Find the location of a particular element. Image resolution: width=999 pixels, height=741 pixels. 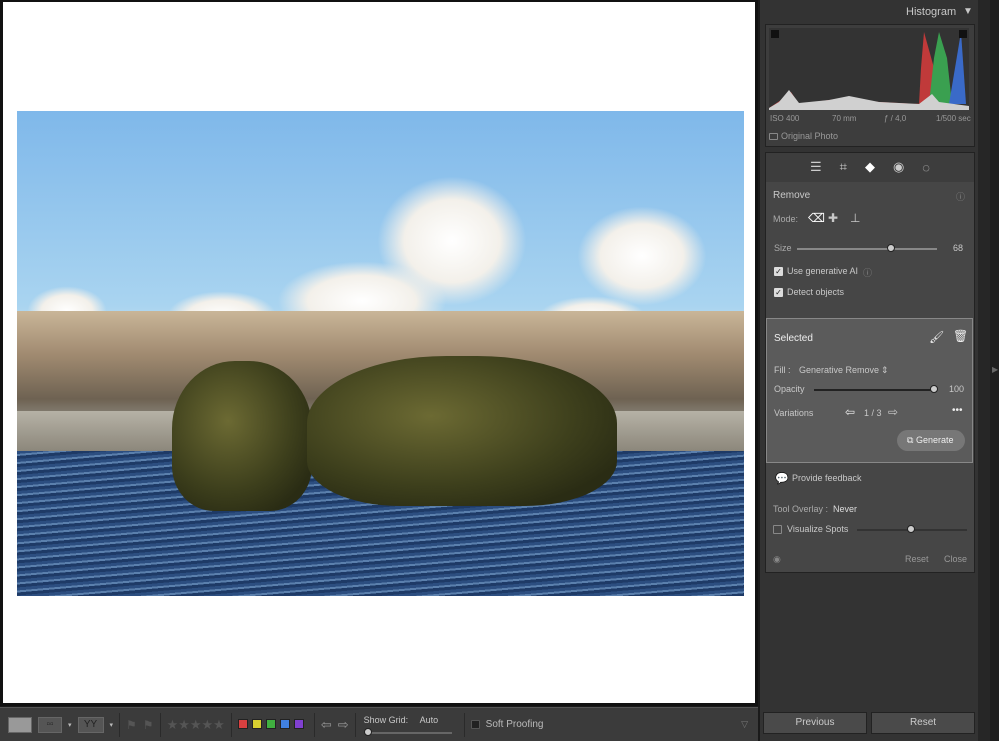

masking-icon: ◌ is located at coordinates (926, 167).